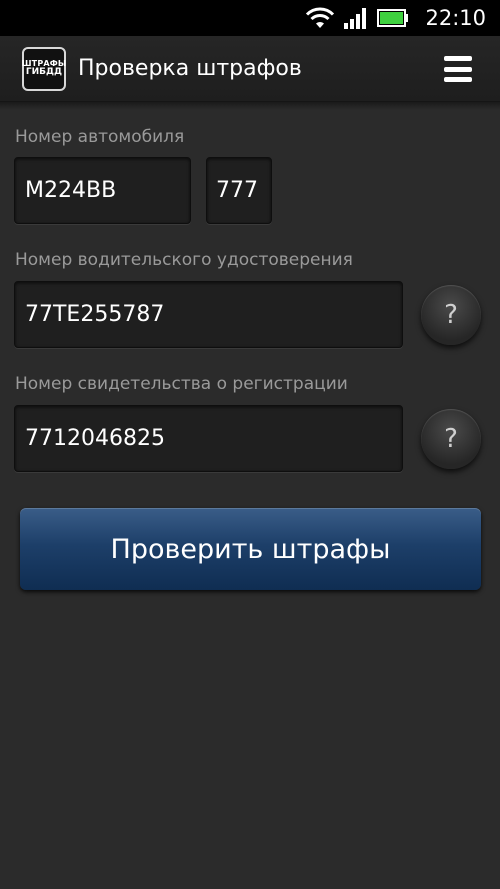 This screenshot has height=889, width=500. What do you see at coordinates (458, 58) in the screenshot?
I see `menu-bar-top` at bounding box center [458, 58].